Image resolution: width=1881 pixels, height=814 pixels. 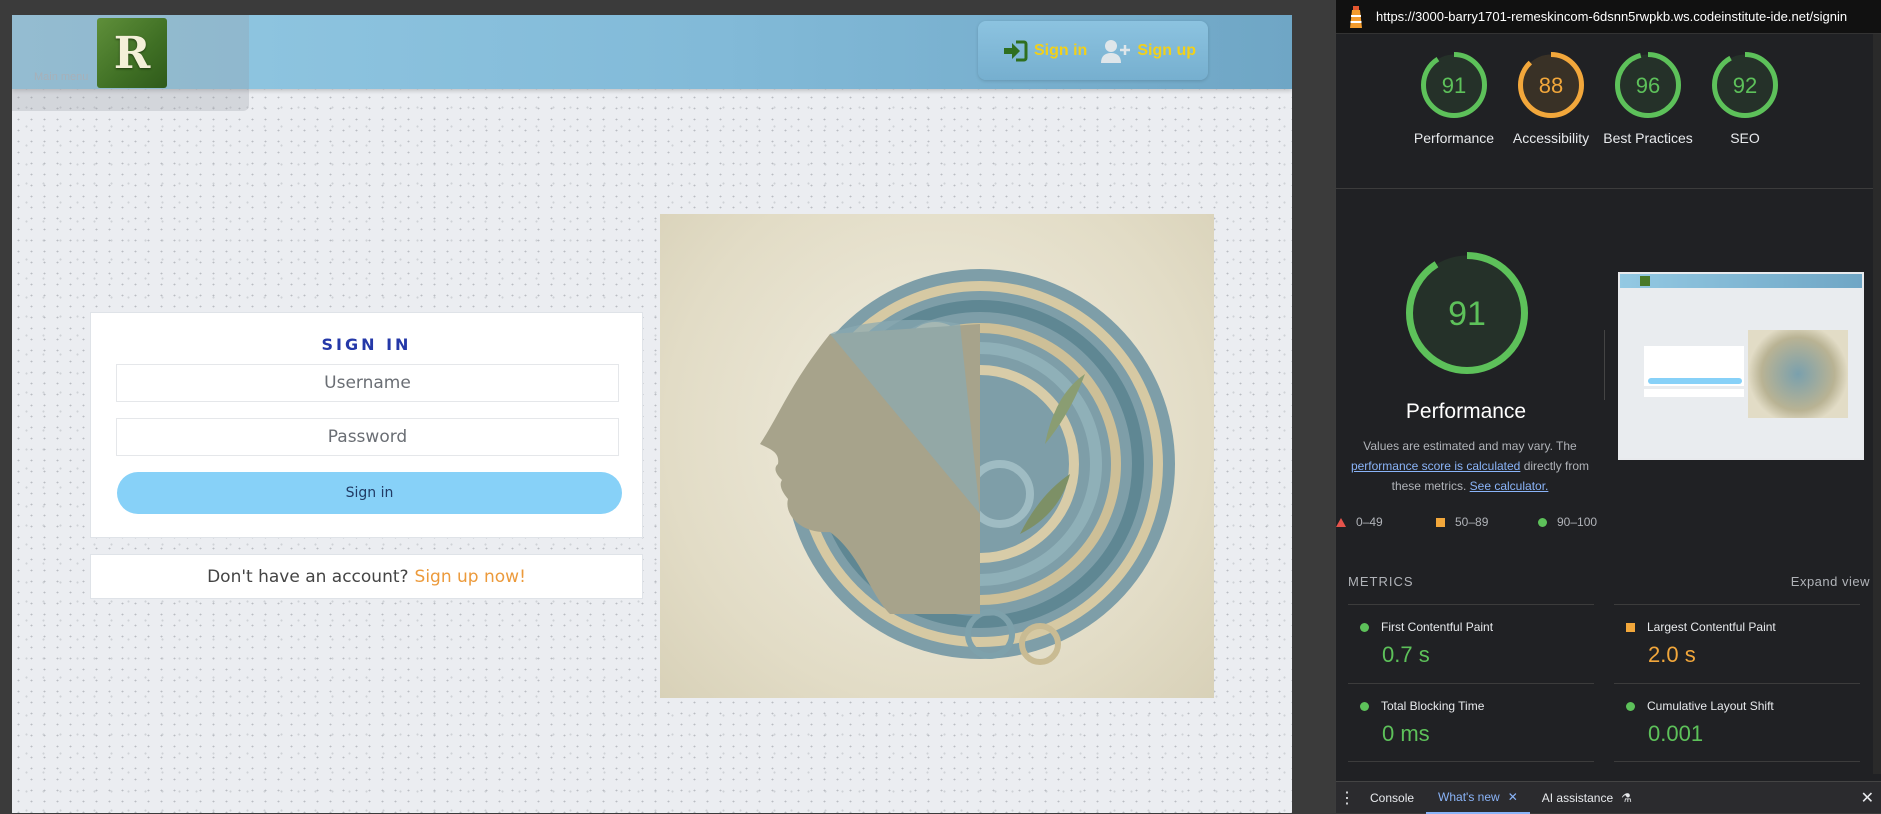 What do you see at coordinates (1672, 654) in the screenshot?
I see `metric-value: 2.0 s` at bounding box center [1672, 654].